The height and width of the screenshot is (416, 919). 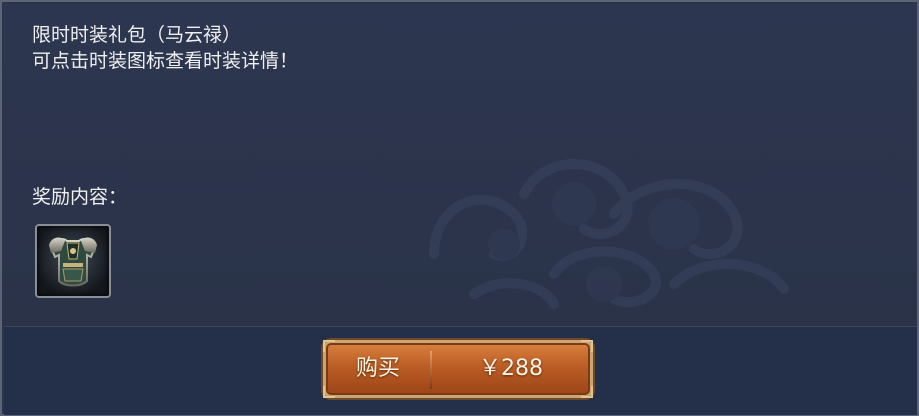 I want to click on gift-pack-hint: 可点击时装图标查看时装详情！, so click(x=165, y=61).